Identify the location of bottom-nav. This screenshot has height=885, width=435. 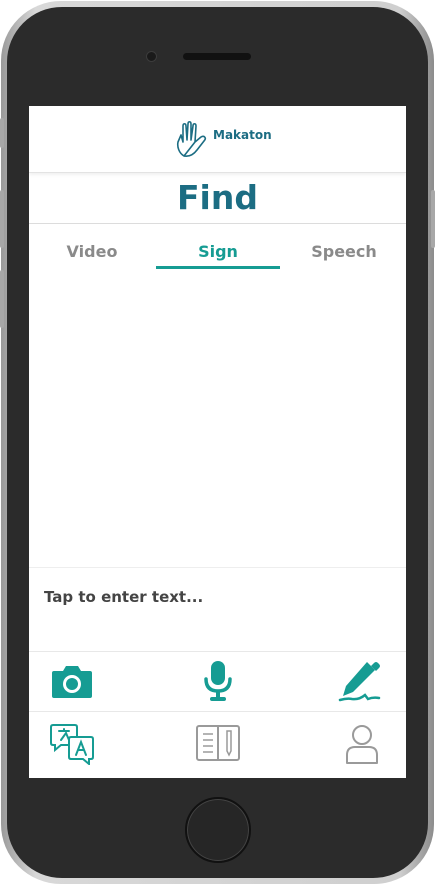
(217, 744).